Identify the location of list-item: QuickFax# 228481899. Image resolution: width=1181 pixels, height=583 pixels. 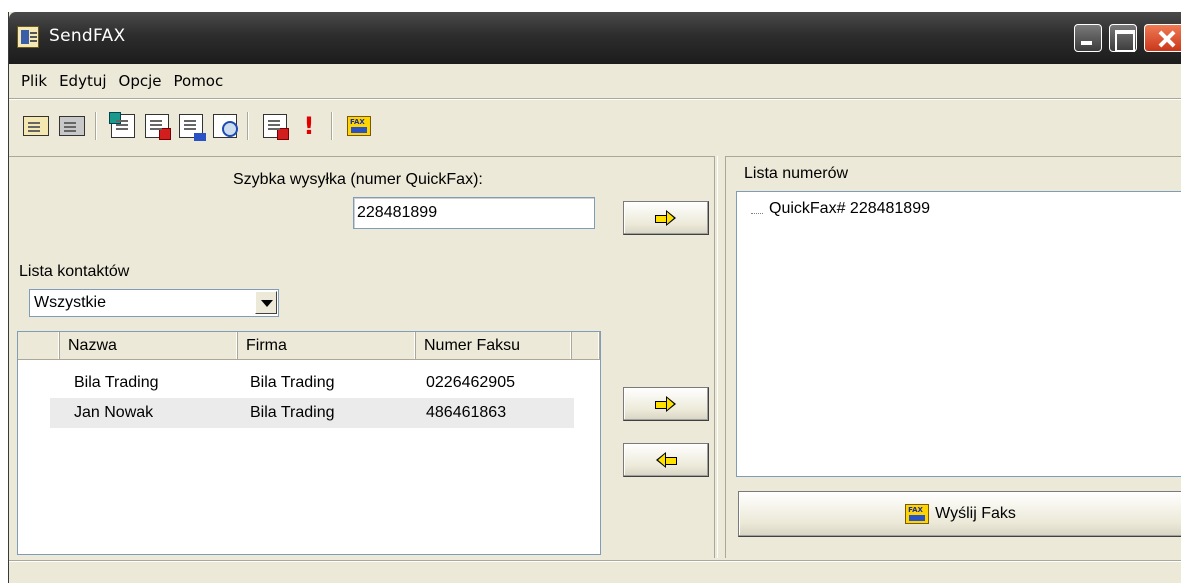
(840, 209).